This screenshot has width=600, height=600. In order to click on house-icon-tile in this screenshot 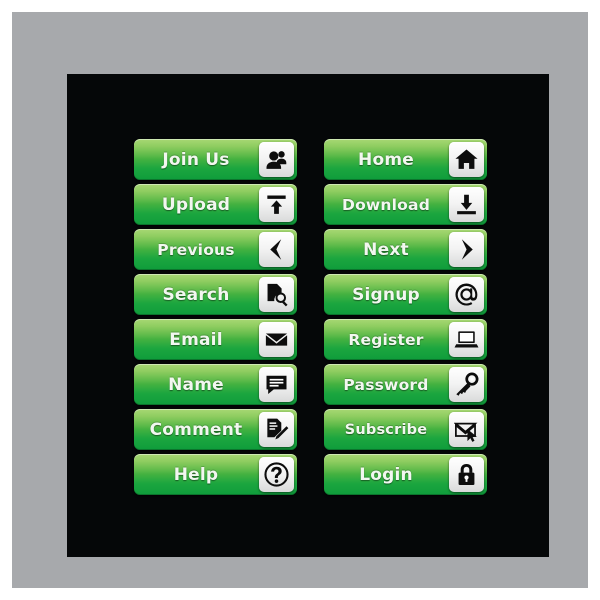, I will do `click(466, 159)`.